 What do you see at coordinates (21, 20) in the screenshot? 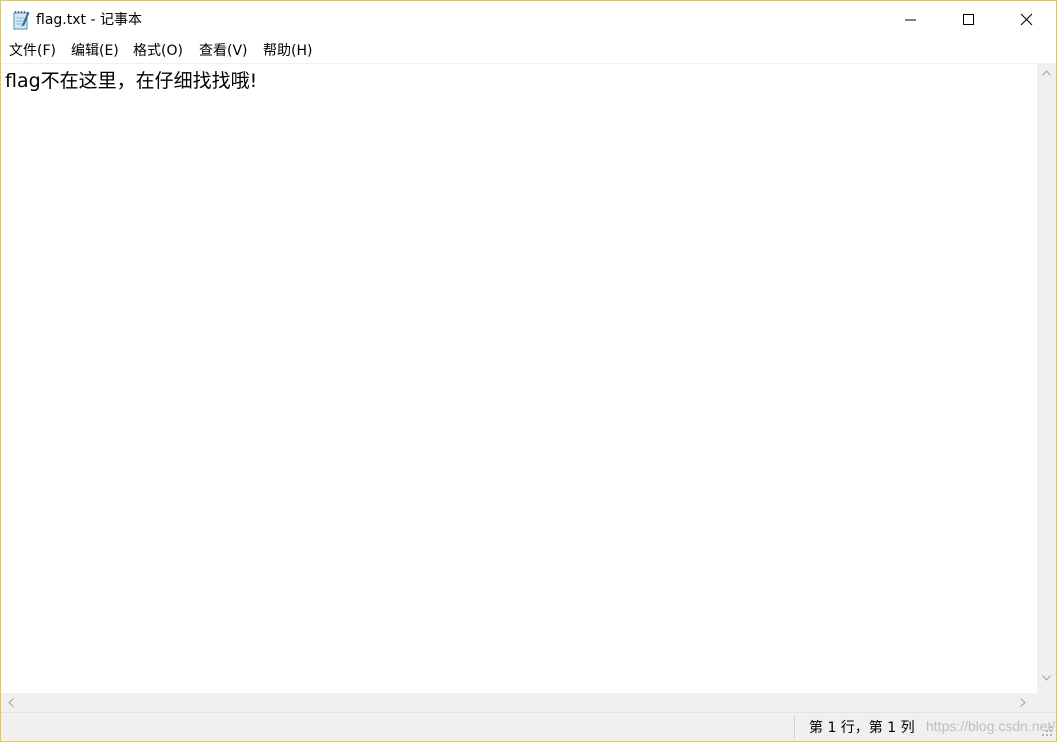
I see `notepad-icon` at bounding box center [21, 20].